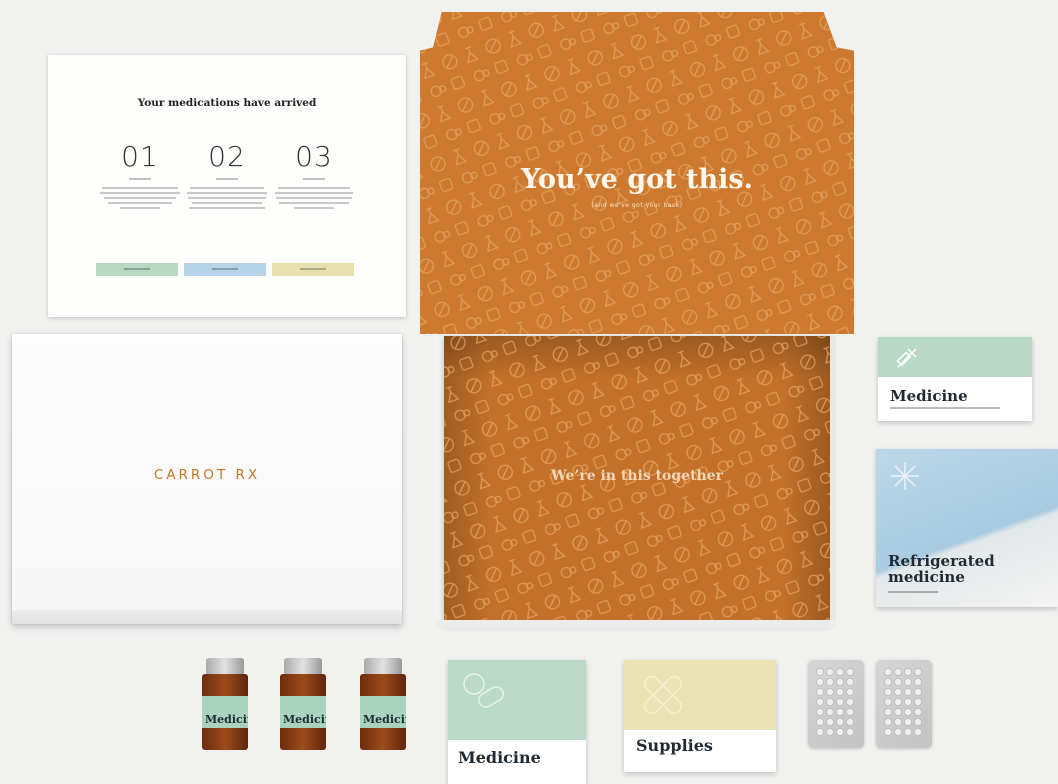  I want to click on pill-supplies, so click(313, 269).